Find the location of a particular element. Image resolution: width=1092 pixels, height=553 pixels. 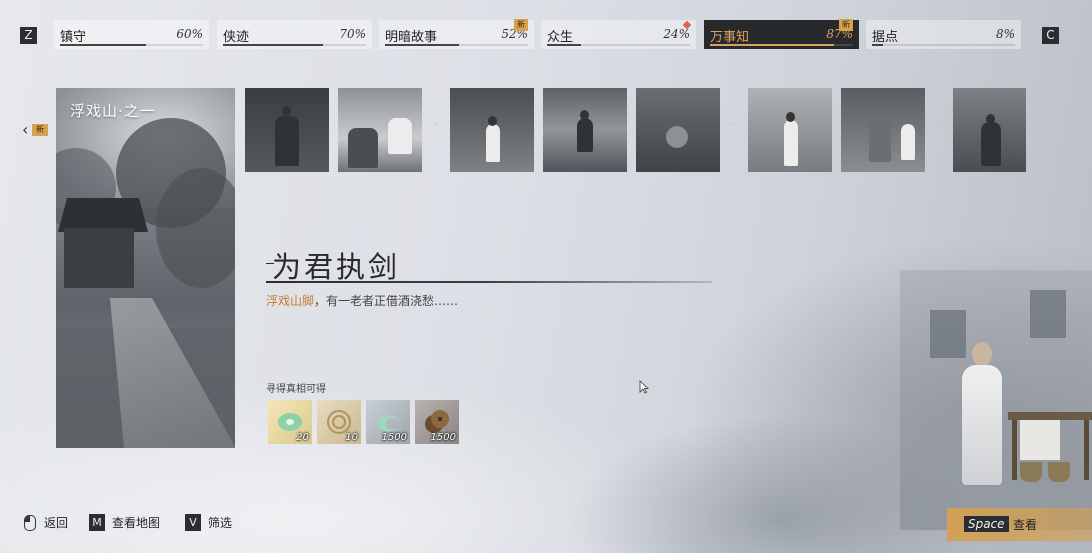

tab-label: 明暗故事 is located at coordinates (411, 37).